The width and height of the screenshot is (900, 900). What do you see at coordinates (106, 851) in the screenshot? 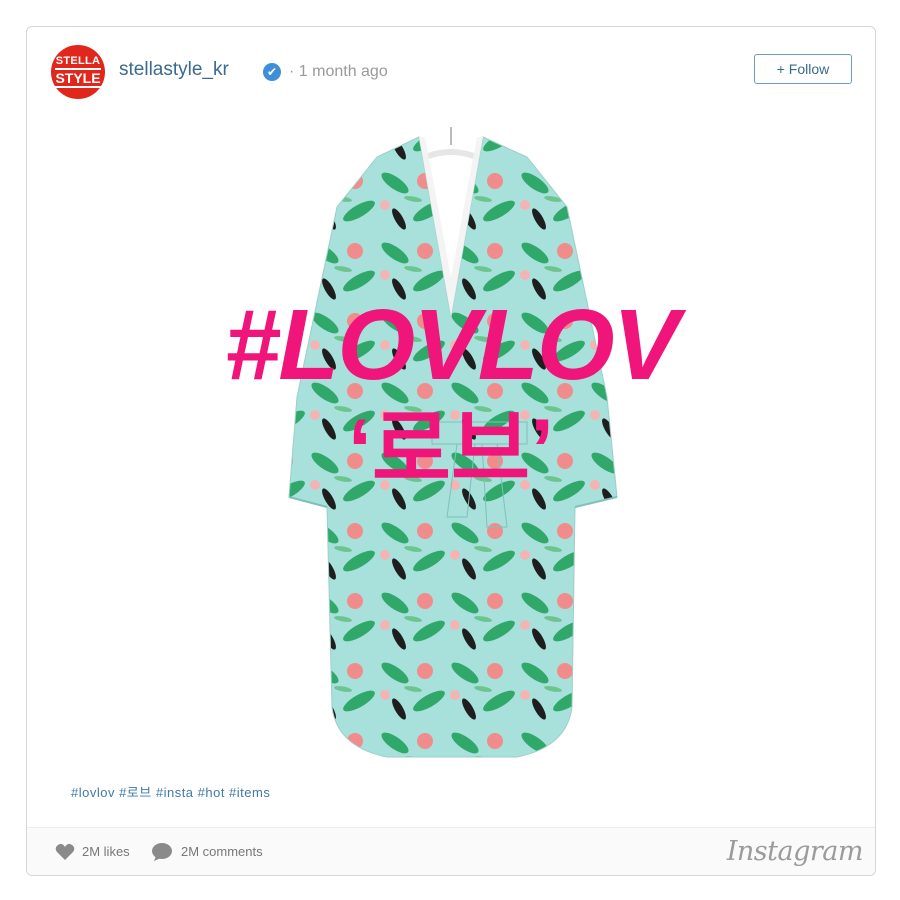
I see `likes-count: 2M likes` at bounding box center [106, 851].